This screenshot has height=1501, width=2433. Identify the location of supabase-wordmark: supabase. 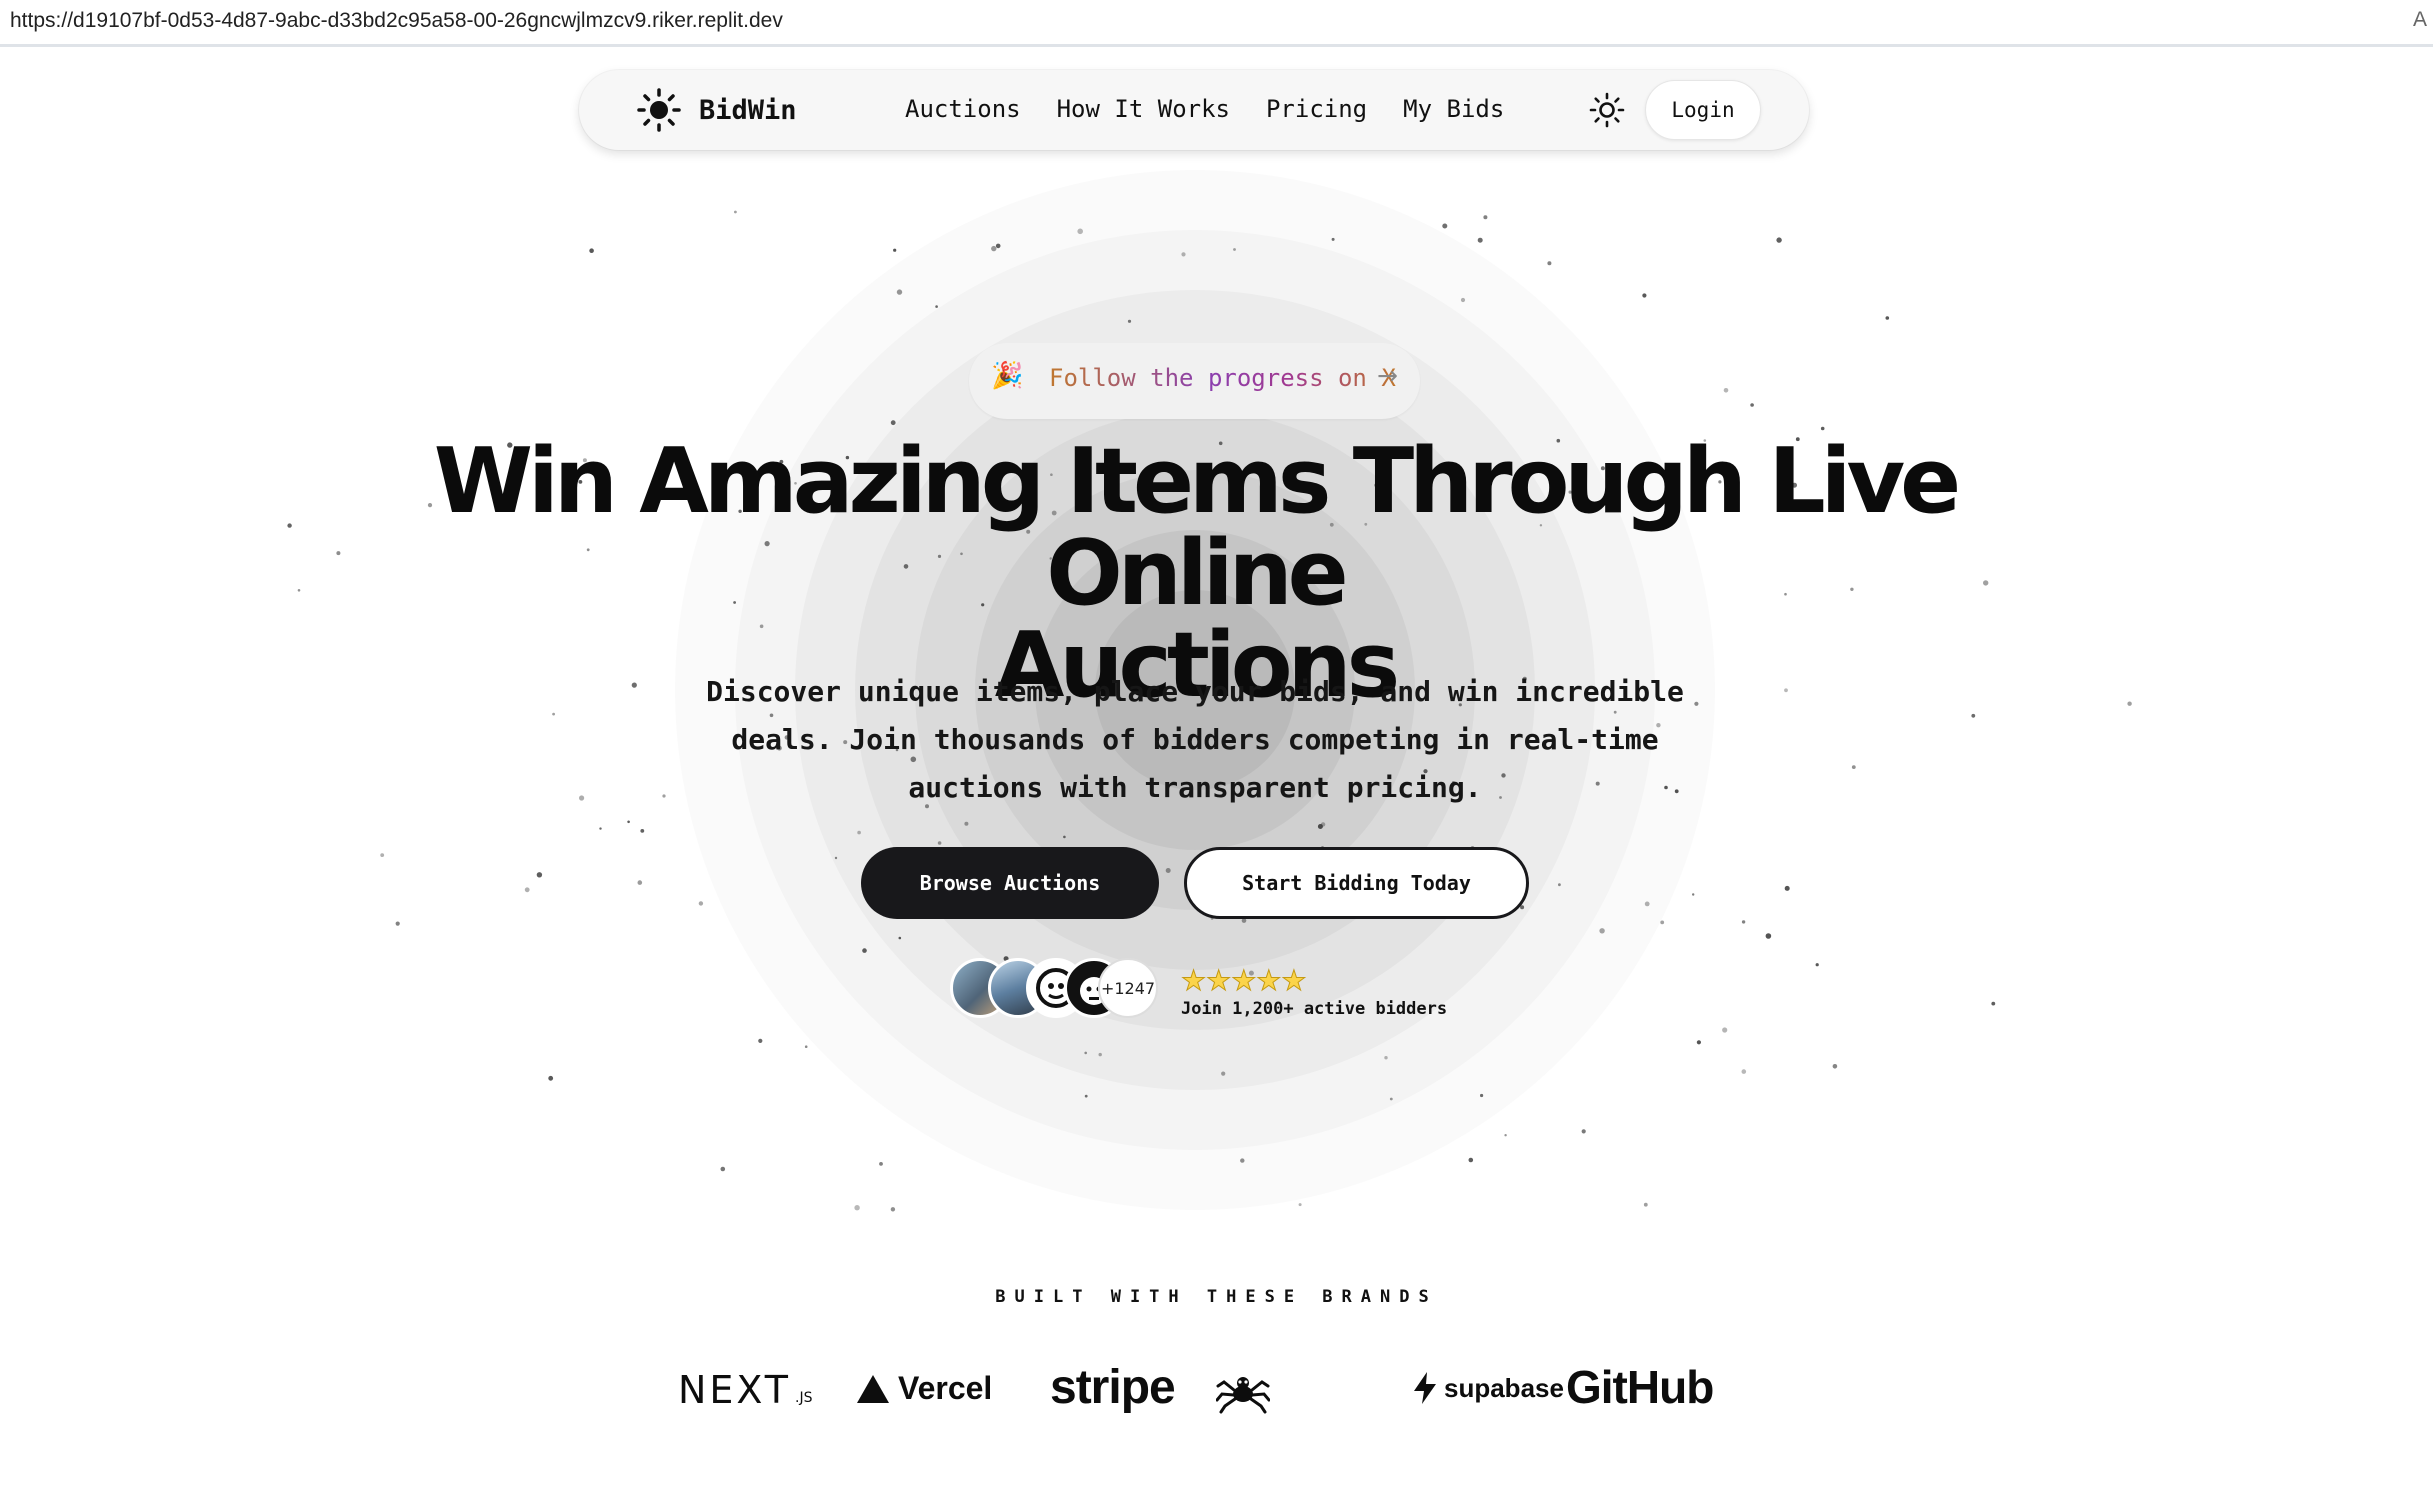
(1504, 1387).